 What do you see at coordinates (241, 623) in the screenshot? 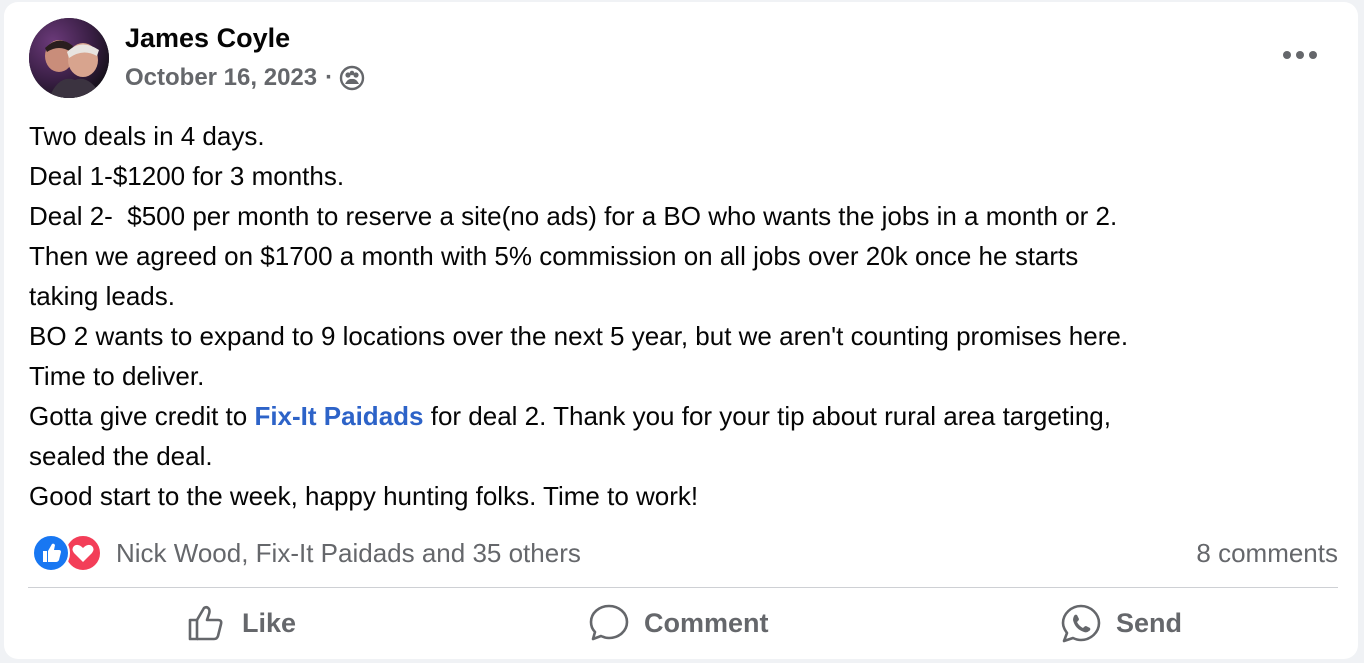
I see `like-button: Like` at bounding box center [241, 623].